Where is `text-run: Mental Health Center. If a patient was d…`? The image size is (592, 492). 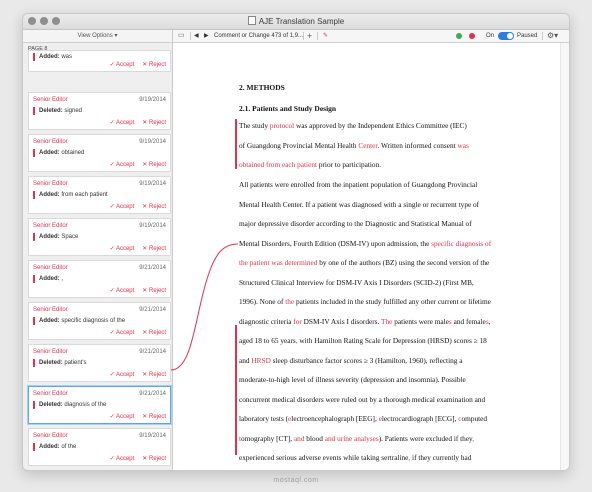 text-run: Mental Health Center. If a patient was d… is located at coordinates (359, 204).